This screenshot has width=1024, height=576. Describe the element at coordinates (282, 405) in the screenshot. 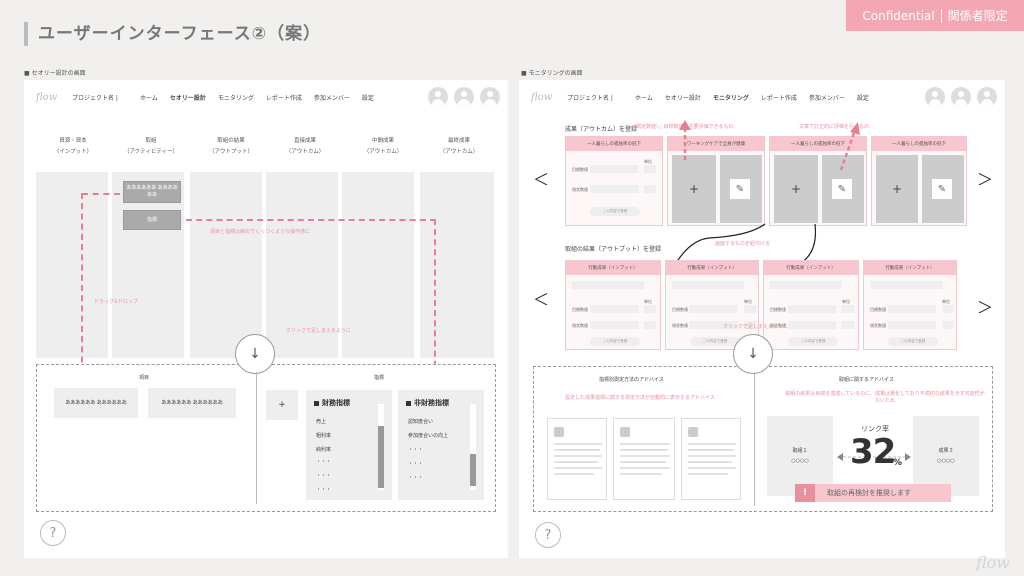

I see `add-indicator-button: +` at that location.